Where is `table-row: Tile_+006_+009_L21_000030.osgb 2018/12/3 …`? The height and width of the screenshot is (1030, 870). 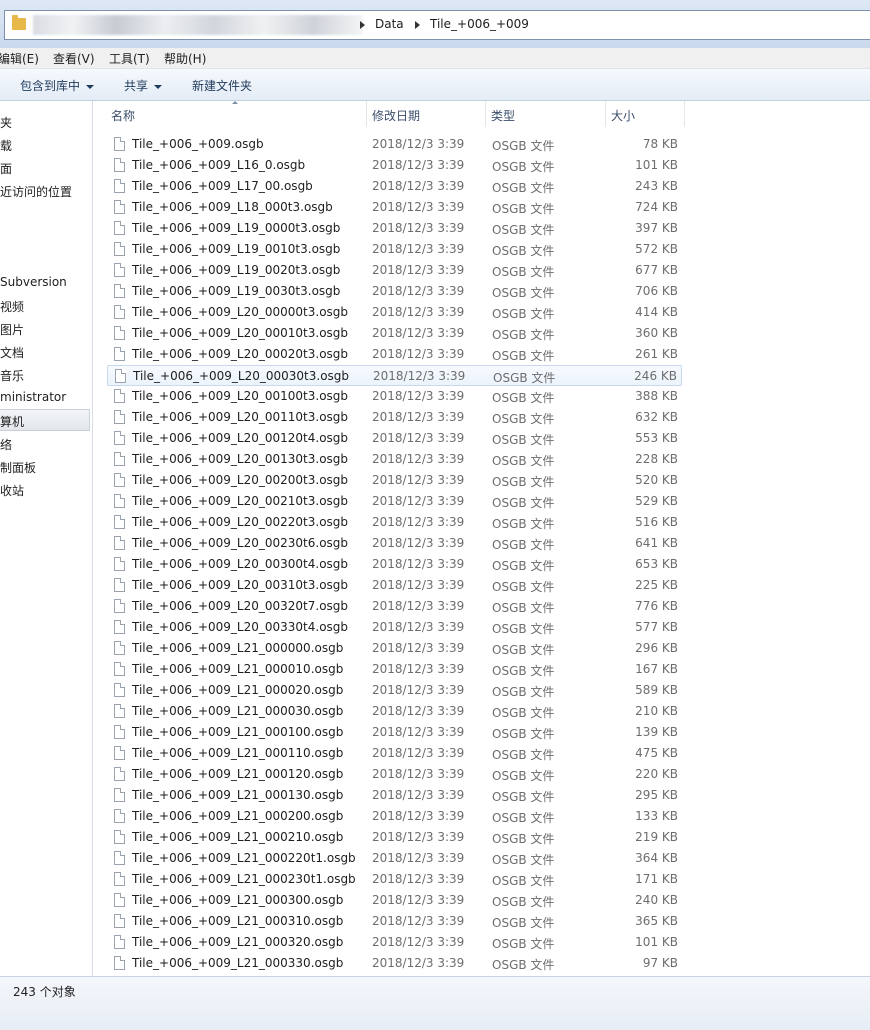
table-row: Tile_+006_+009_L21_000030.osgb 2018/12/3 … is located at coordinates (394, 711).